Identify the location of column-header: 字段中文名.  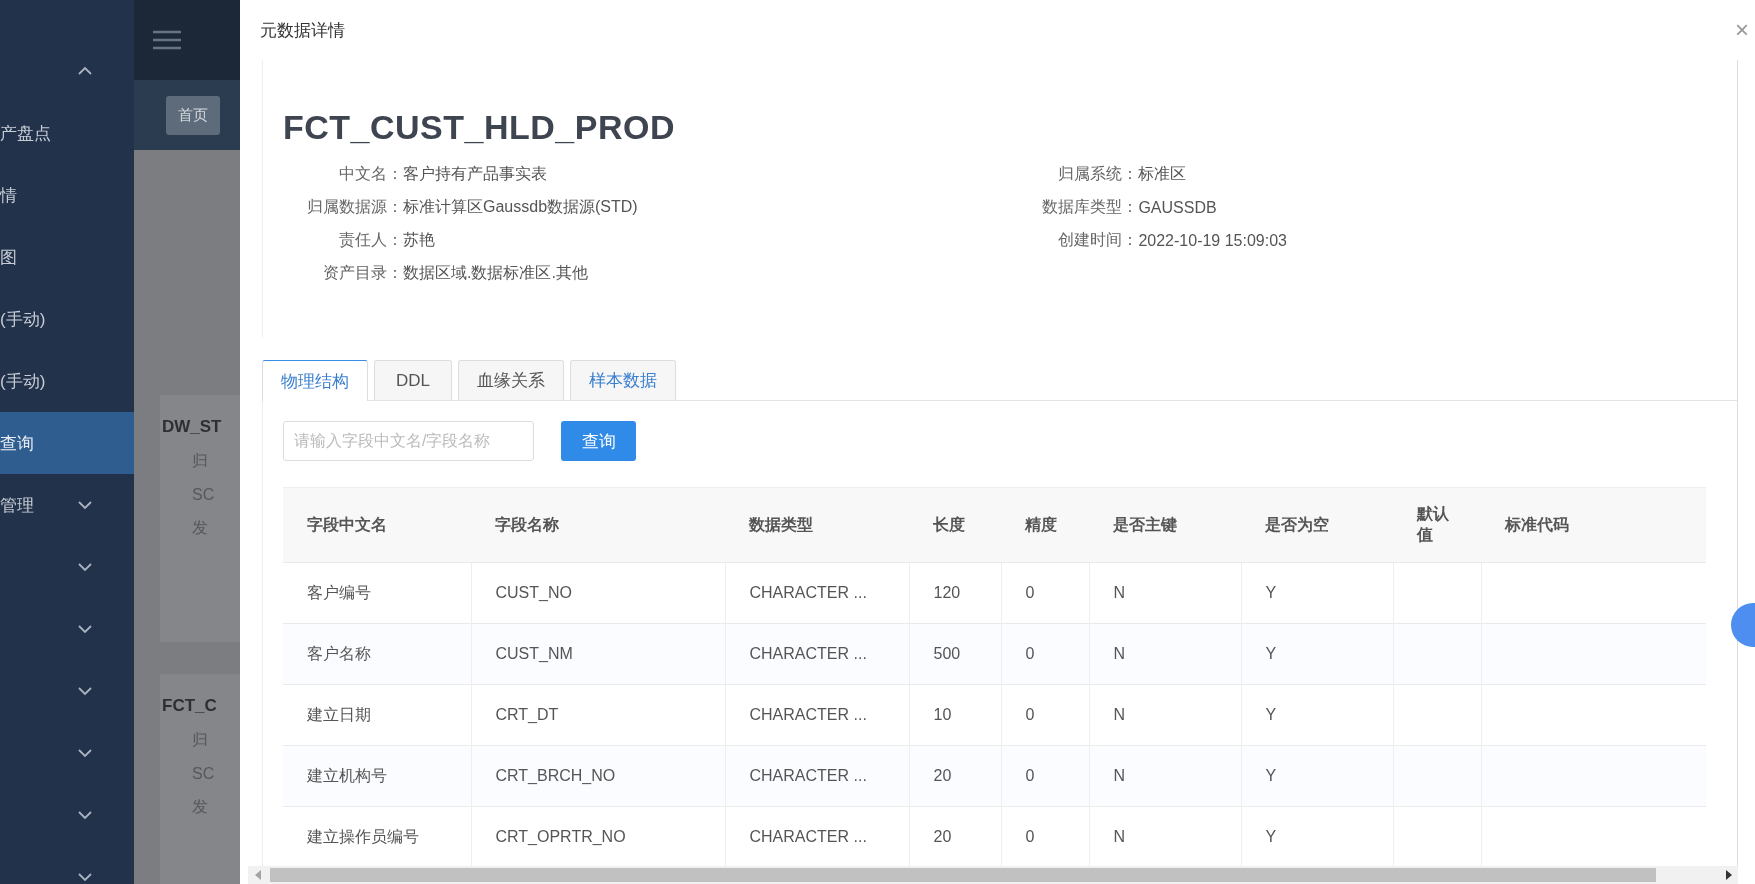
(377, 525).